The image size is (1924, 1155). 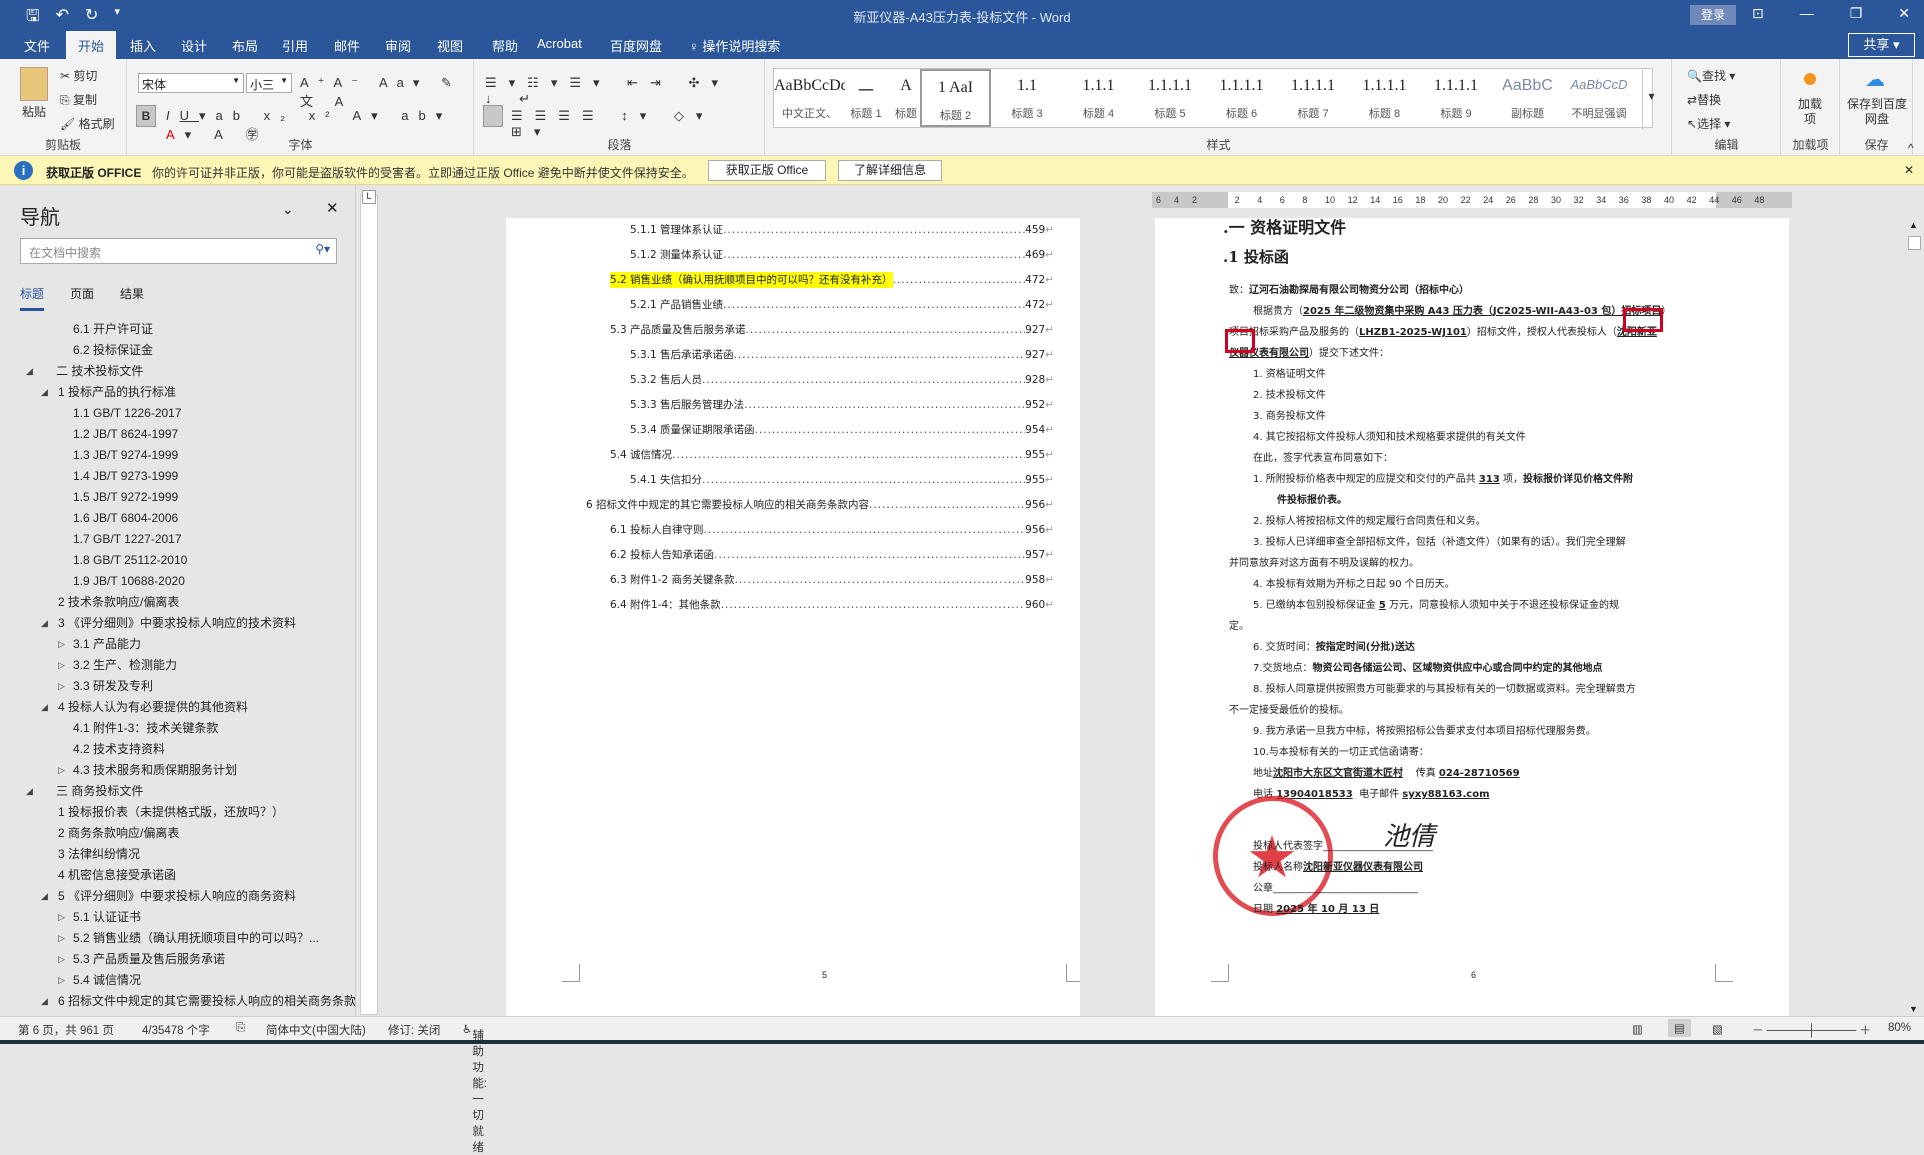 I want to click on nav-heading-item: 4.2 技术支持资料, so click(x=177, y=749).